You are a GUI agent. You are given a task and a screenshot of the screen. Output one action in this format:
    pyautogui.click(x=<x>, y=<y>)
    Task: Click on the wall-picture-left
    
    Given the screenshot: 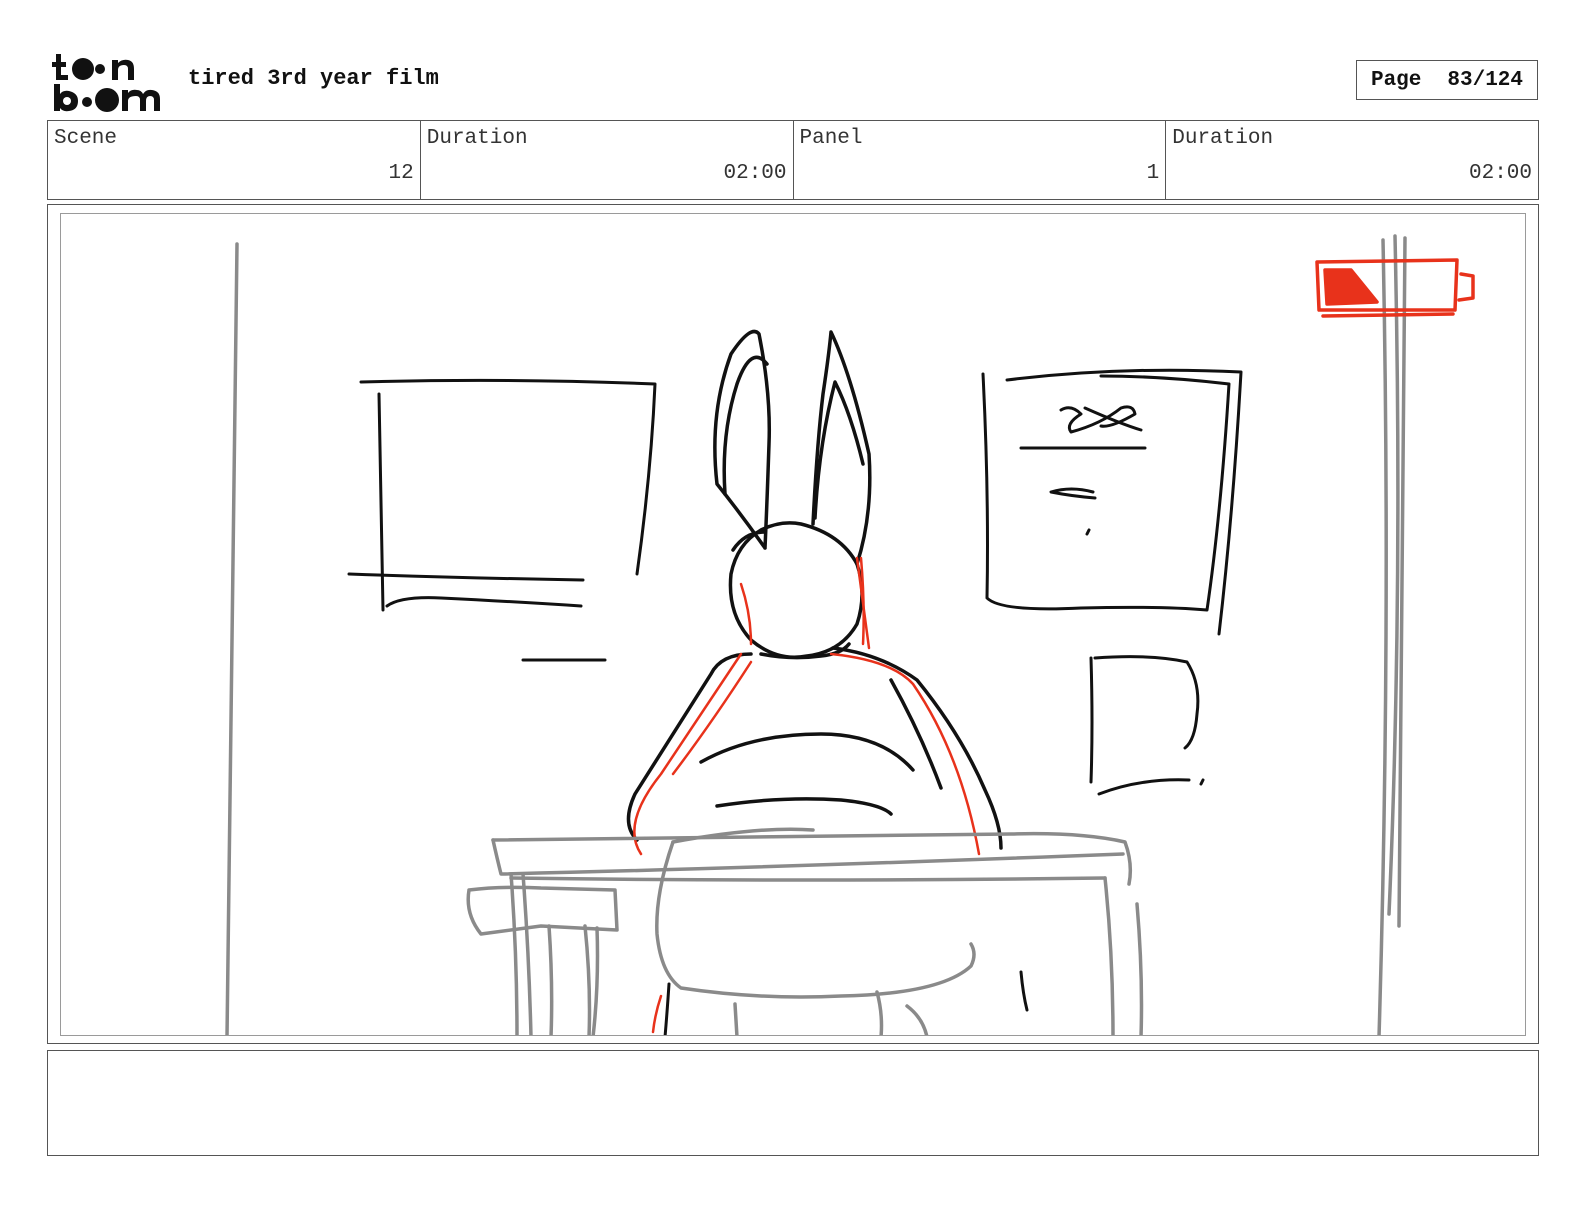 What is the action you would take?
    pyautogui.click(x=502, y=520)
    